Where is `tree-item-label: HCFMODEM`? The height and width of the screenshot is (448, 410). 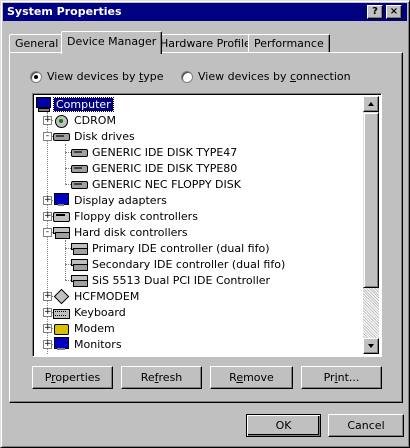
tree-item-label: HCFMODEM is located at coordinates (107, 296).